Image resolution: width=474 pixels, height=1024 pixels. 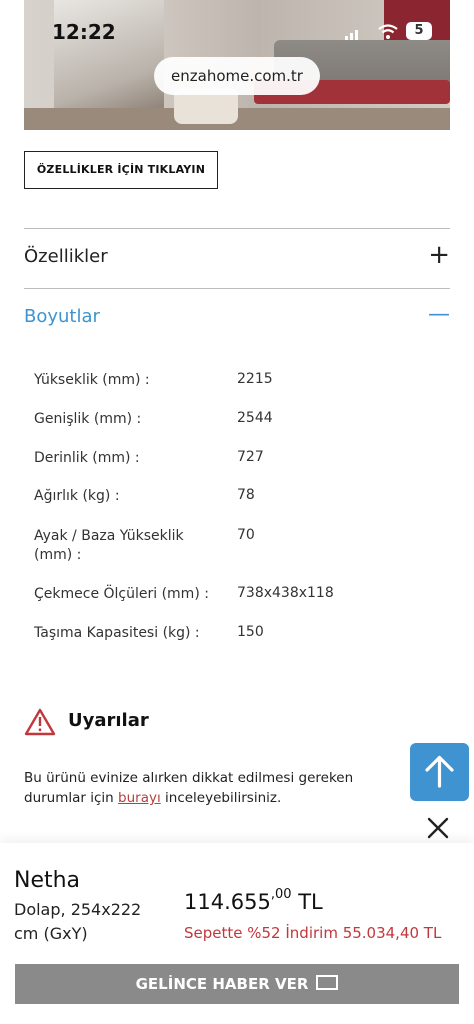 What do you see at coordinates (246, 535) in the screenshot?
I see `spec-value: 70` at bounding box center [246, 535].